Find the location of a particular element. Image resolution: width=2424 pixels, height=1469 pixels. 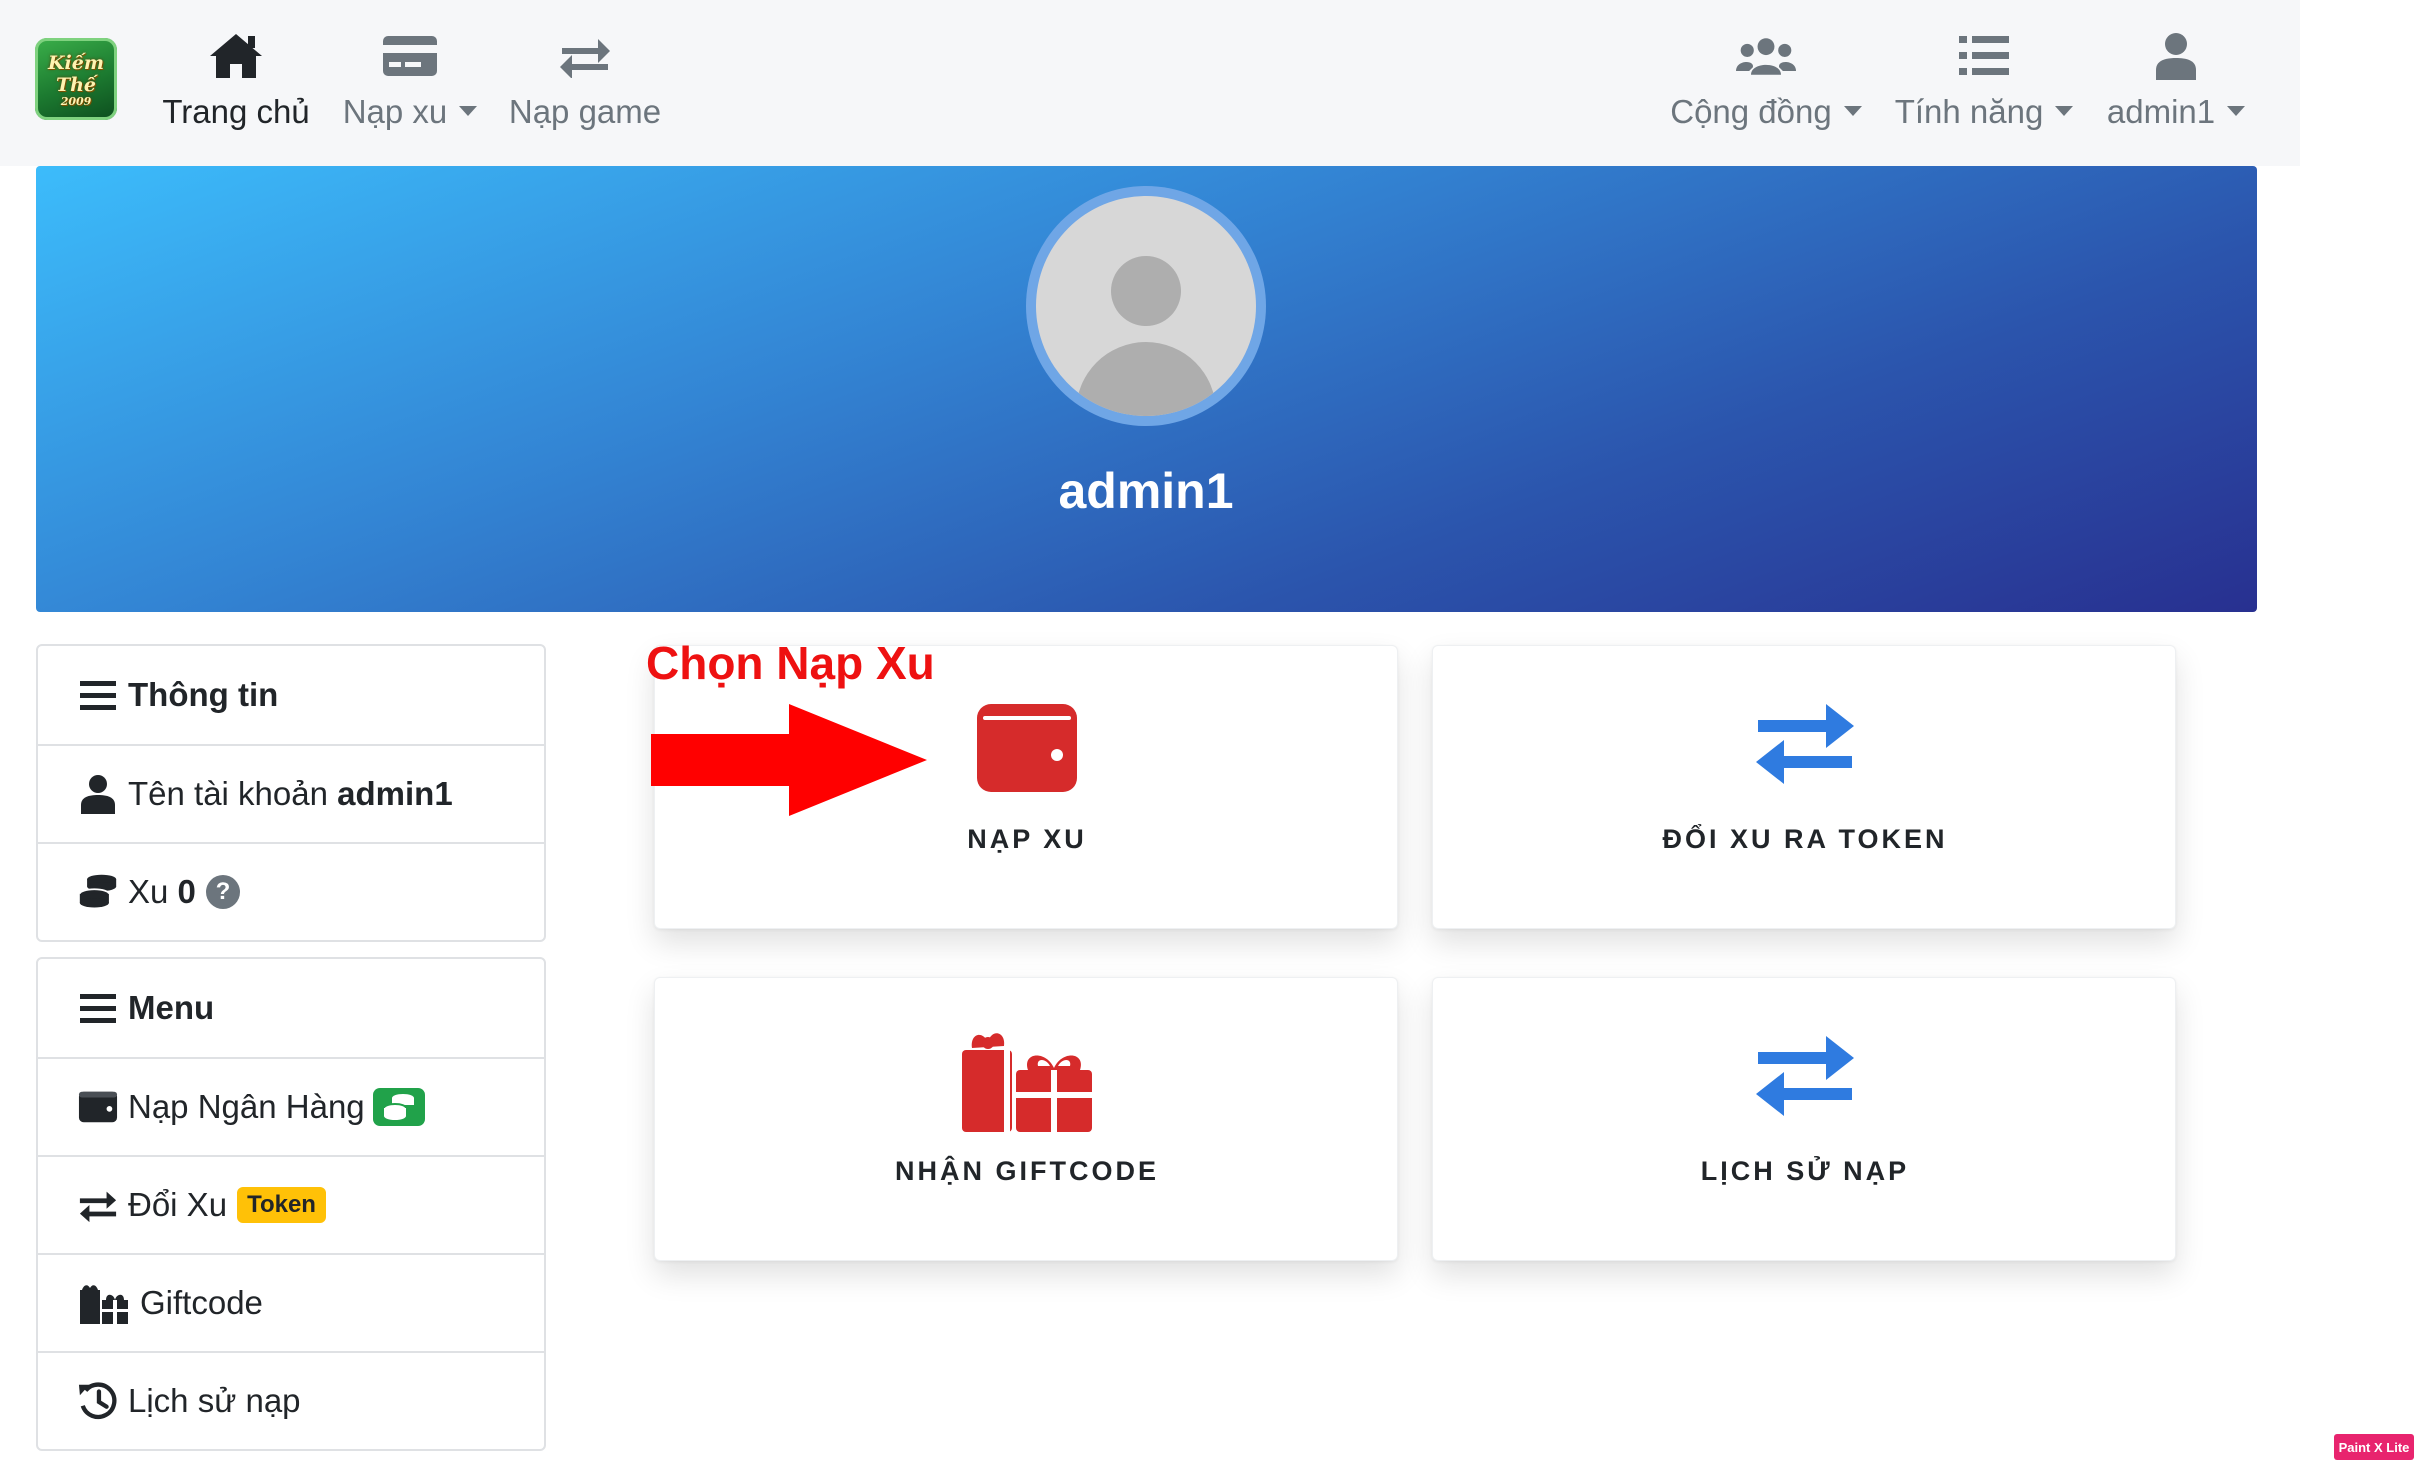

token-badge: Token is located at coordinates (281, 1205).